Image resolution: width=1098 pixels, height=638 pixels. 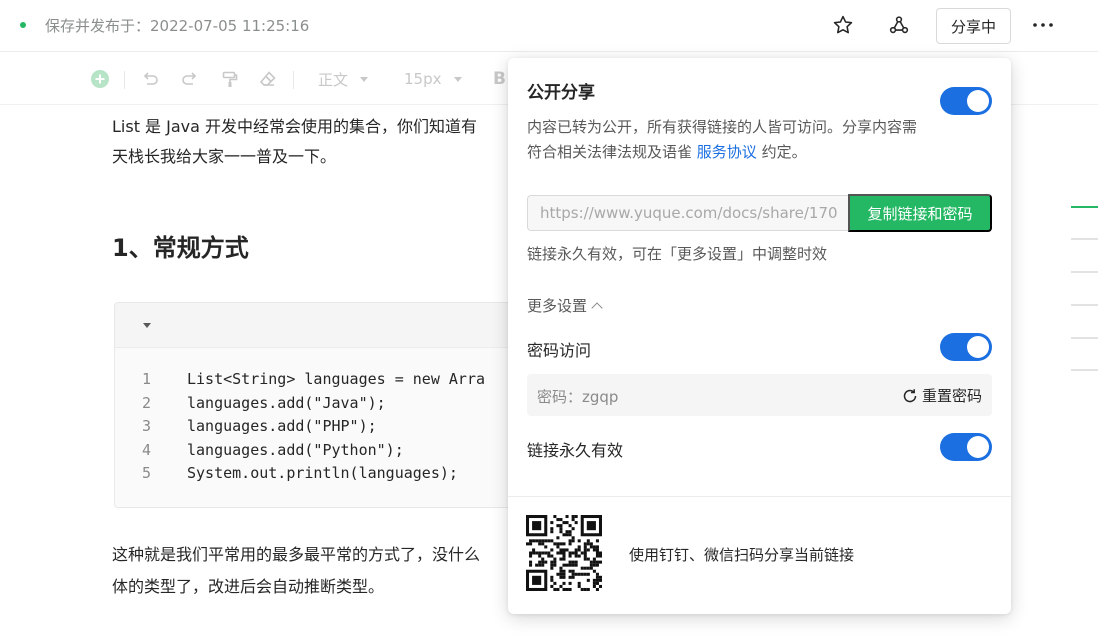 I want to click on password-text: 密码：zgqp, so click(x=578, y=397).